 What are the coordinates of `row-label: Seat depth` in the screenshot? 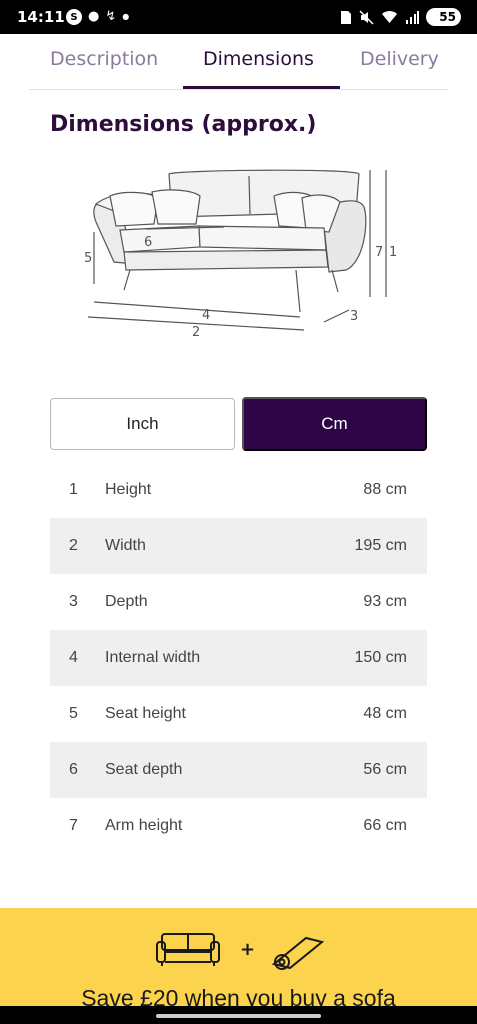 It's located at (144, 769).